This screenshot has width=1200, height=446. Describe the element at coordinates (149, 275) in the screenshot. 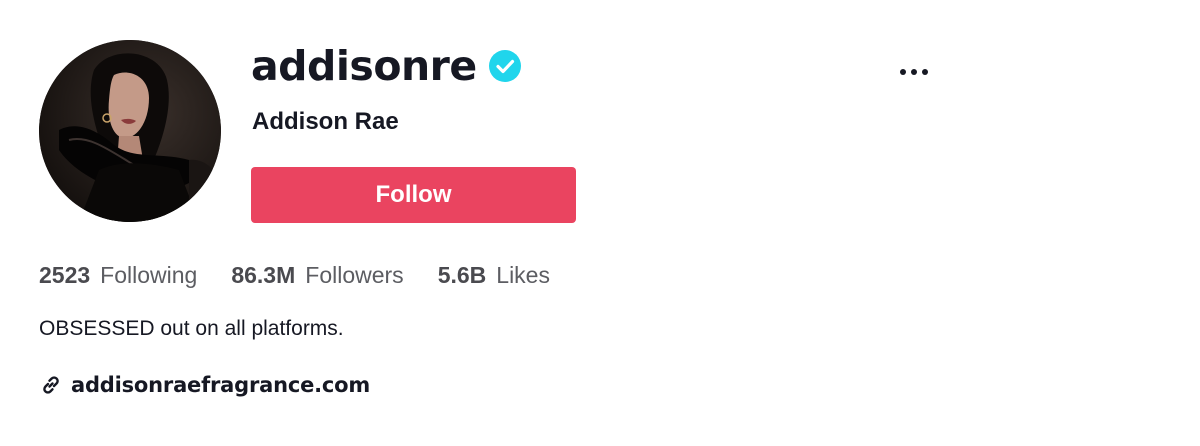

I see `stat-following-label: Following` at that location.